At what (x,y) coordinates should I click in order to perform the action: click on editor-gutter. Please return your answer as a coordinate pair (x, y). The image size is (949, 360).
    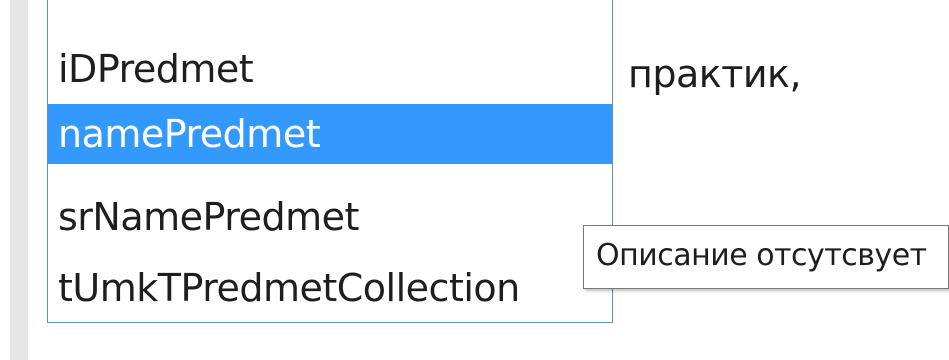
    Looking at the image, I should click on (19, 180).